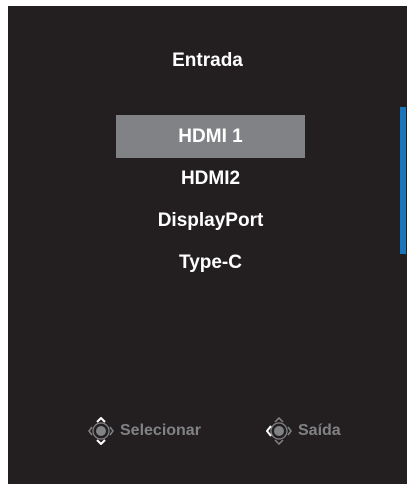 Image resolution: width=413 pixels, height=491 pixels. Describe the element at coordinates (210, 136) in the screenshot. I see `menu-item-hdmi1: HDMI 1` at that location.